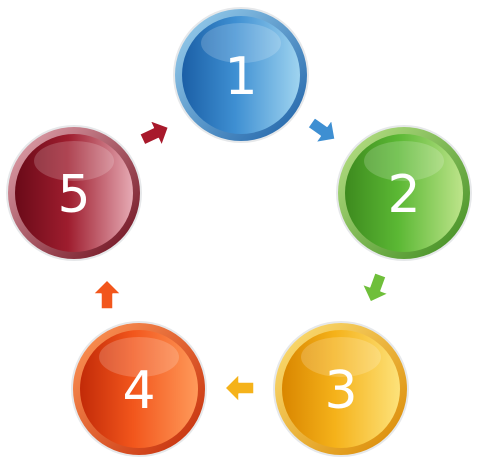 The width and height of the screenshot is (480, 468). I want to click on step-2-number: 2, so click(403, 195).